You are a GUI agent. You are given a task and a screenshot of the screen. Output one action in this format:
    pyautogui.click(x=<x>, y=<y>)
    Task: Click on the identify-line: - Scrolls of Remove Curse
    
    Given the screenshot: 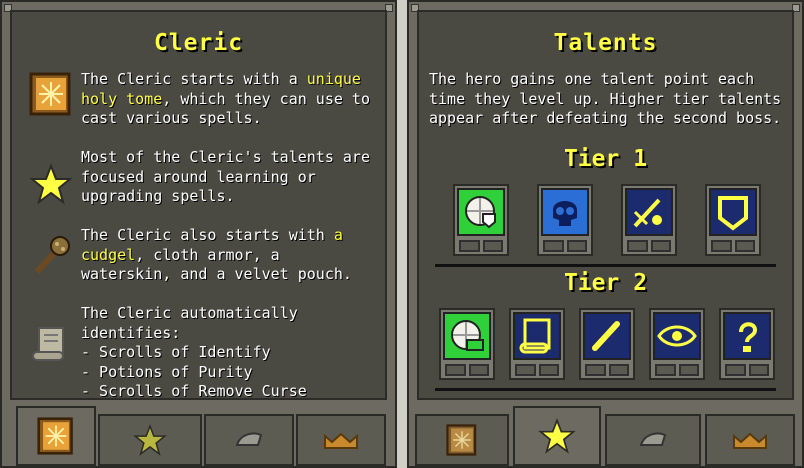 What is the action you would take?
    pyautogui.click(x=194, y=391)
    